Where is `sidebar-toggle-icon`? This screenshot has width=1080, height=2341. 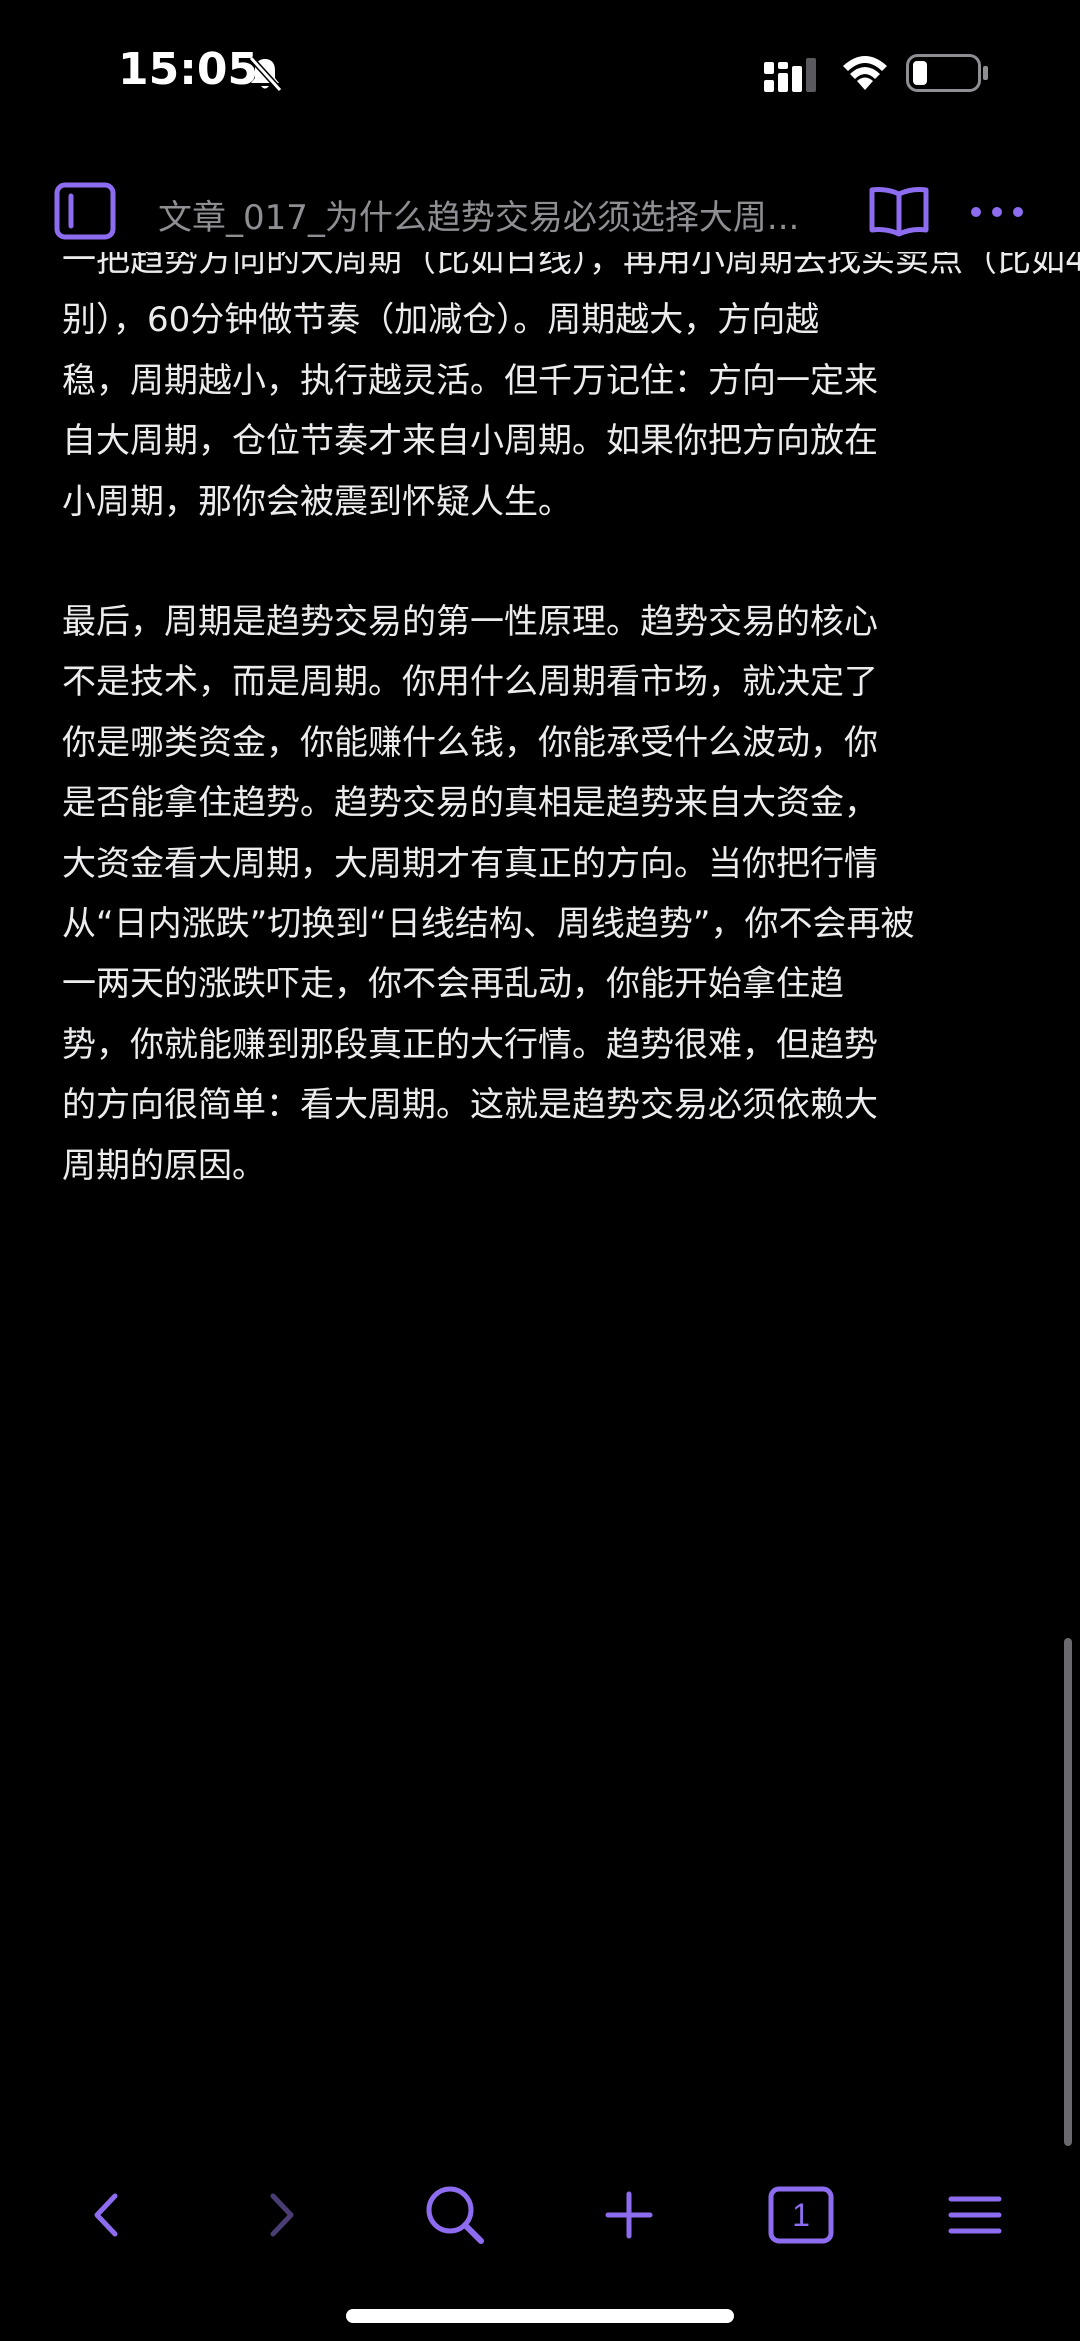 sidebar-toggle-icon is located at coordinates (85, 211).